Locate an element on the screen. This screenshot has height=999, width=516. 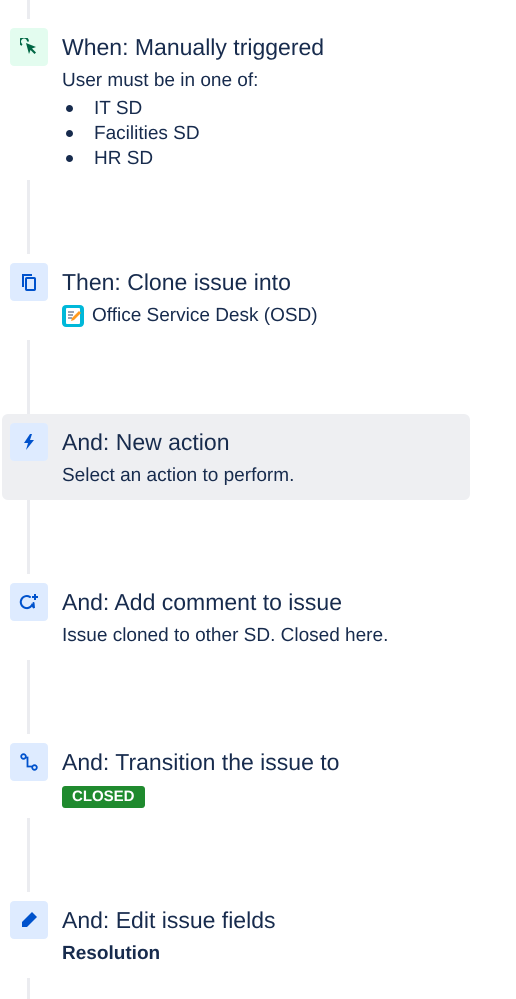
step-title: And: Transition the issue to is located at coordinates (201, 762).